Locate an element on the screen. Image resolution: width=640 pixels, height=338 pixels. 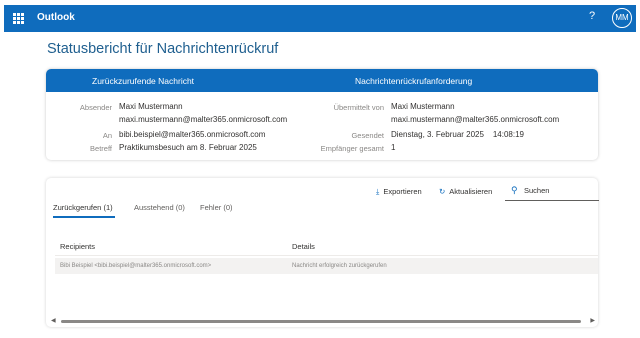
export-button: ⤓ Exportieren is located at coordinates (399, 192).